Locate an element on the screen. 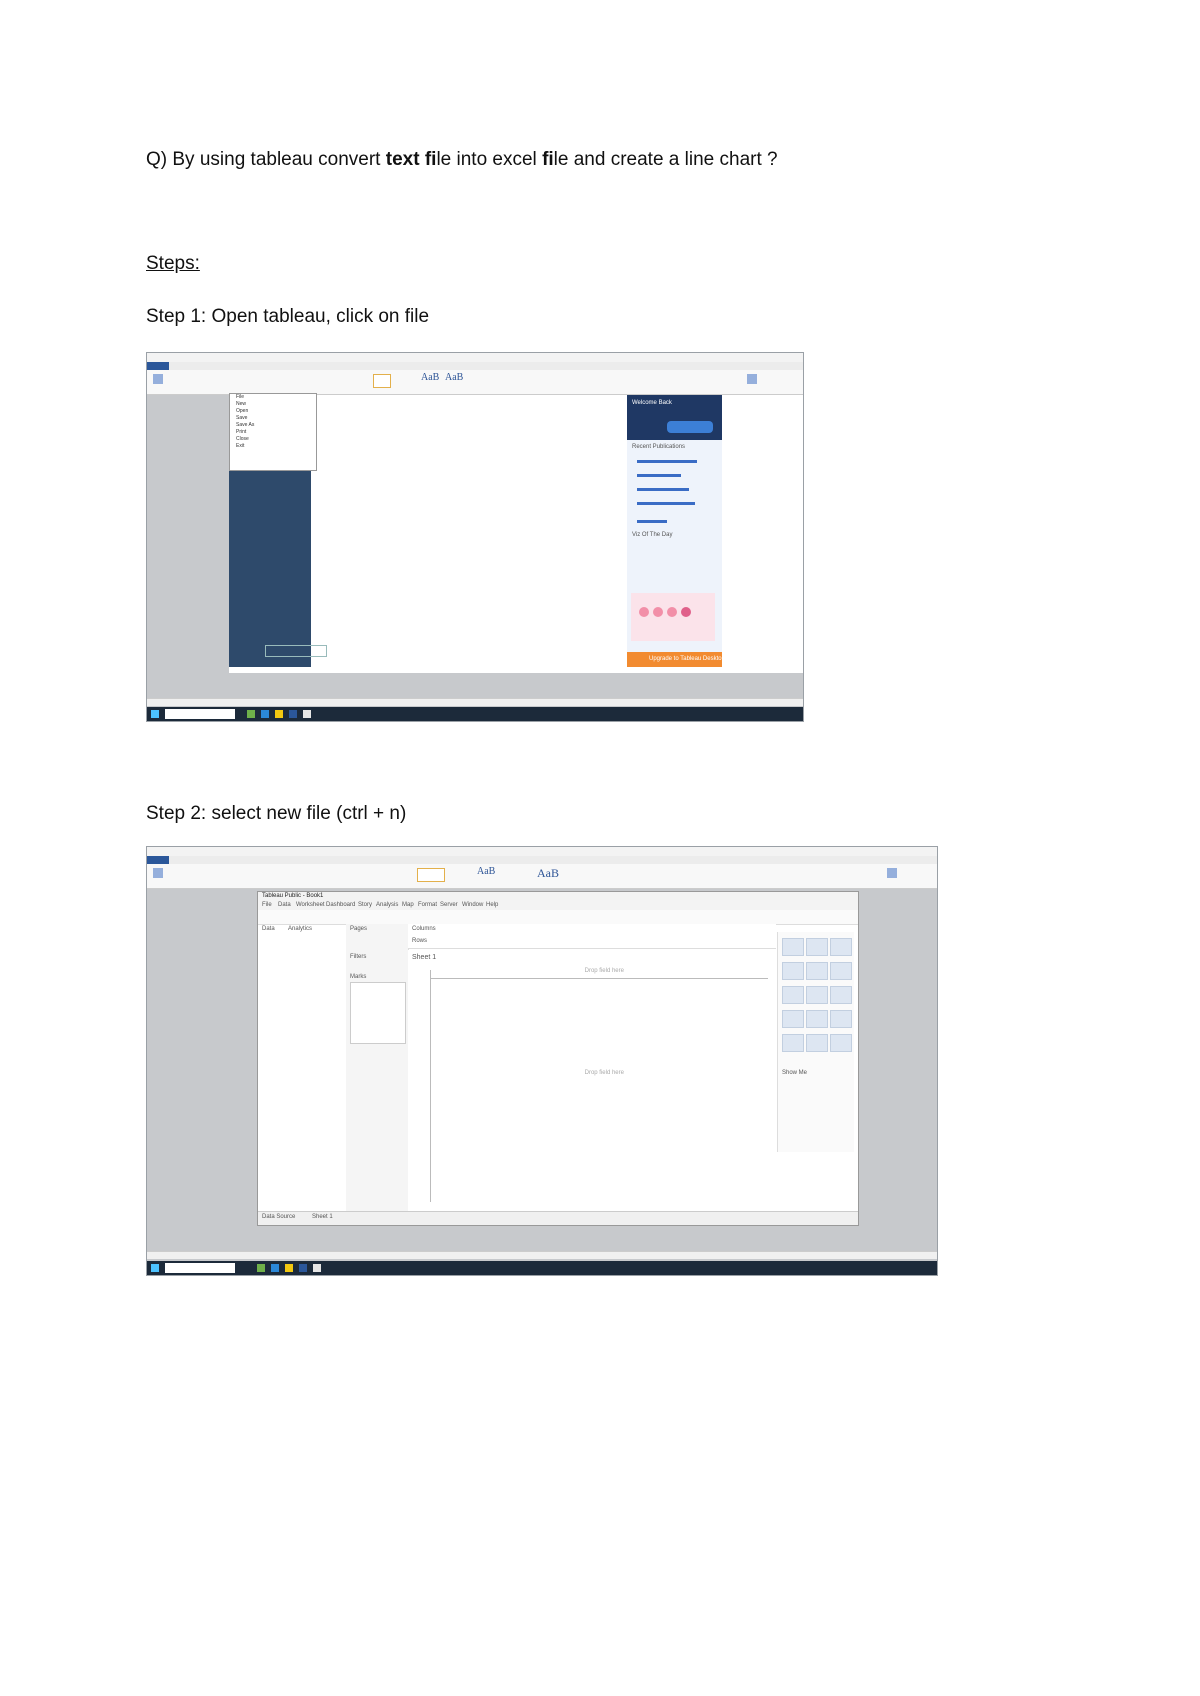 The width and height of the screenshot is (1200, 1696). steps-heading: Steps: is located at coordinates (173, 263).